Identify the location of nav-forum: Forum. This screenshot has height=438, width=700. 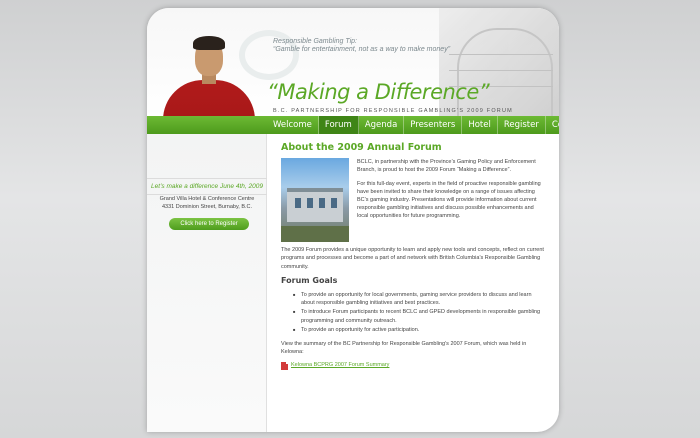
(338, 125).